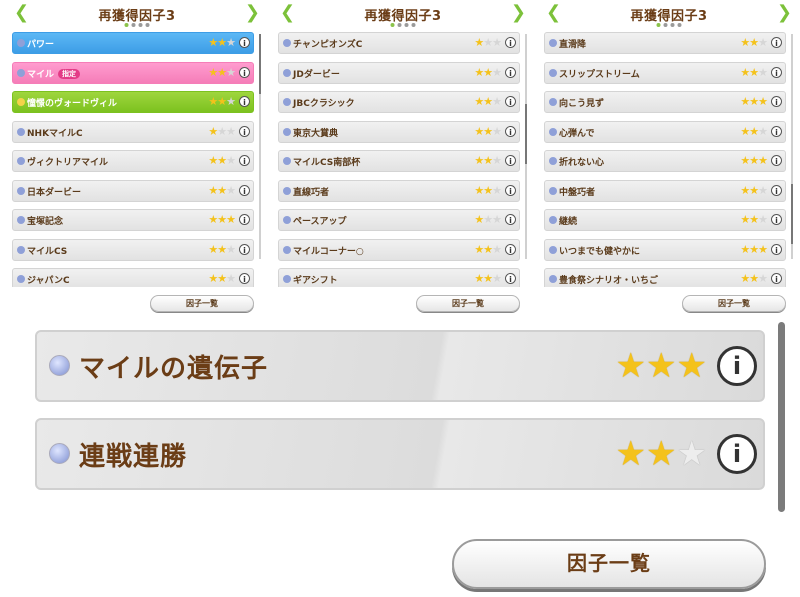  I want to click on factor-row: 豊食祭シナリオ・いちご ★★★ i, so click(665, 277).